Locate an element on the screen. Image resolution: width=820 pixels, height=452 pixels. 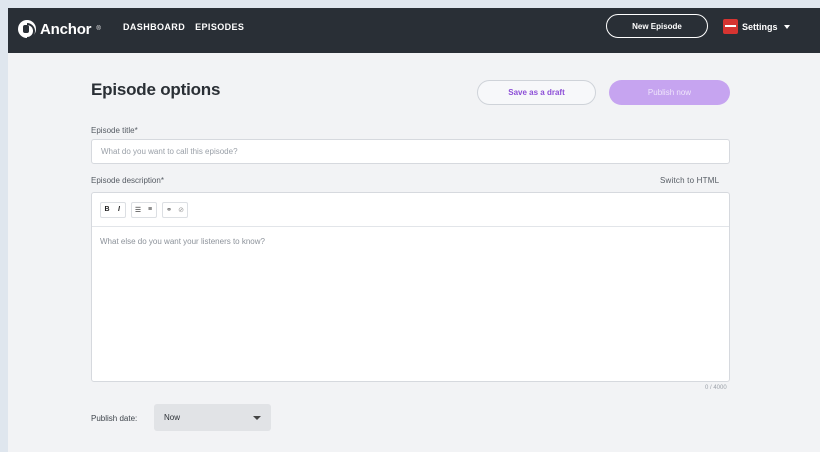
character-counter: 0 / 4000 is located at coordinates (716, 388).